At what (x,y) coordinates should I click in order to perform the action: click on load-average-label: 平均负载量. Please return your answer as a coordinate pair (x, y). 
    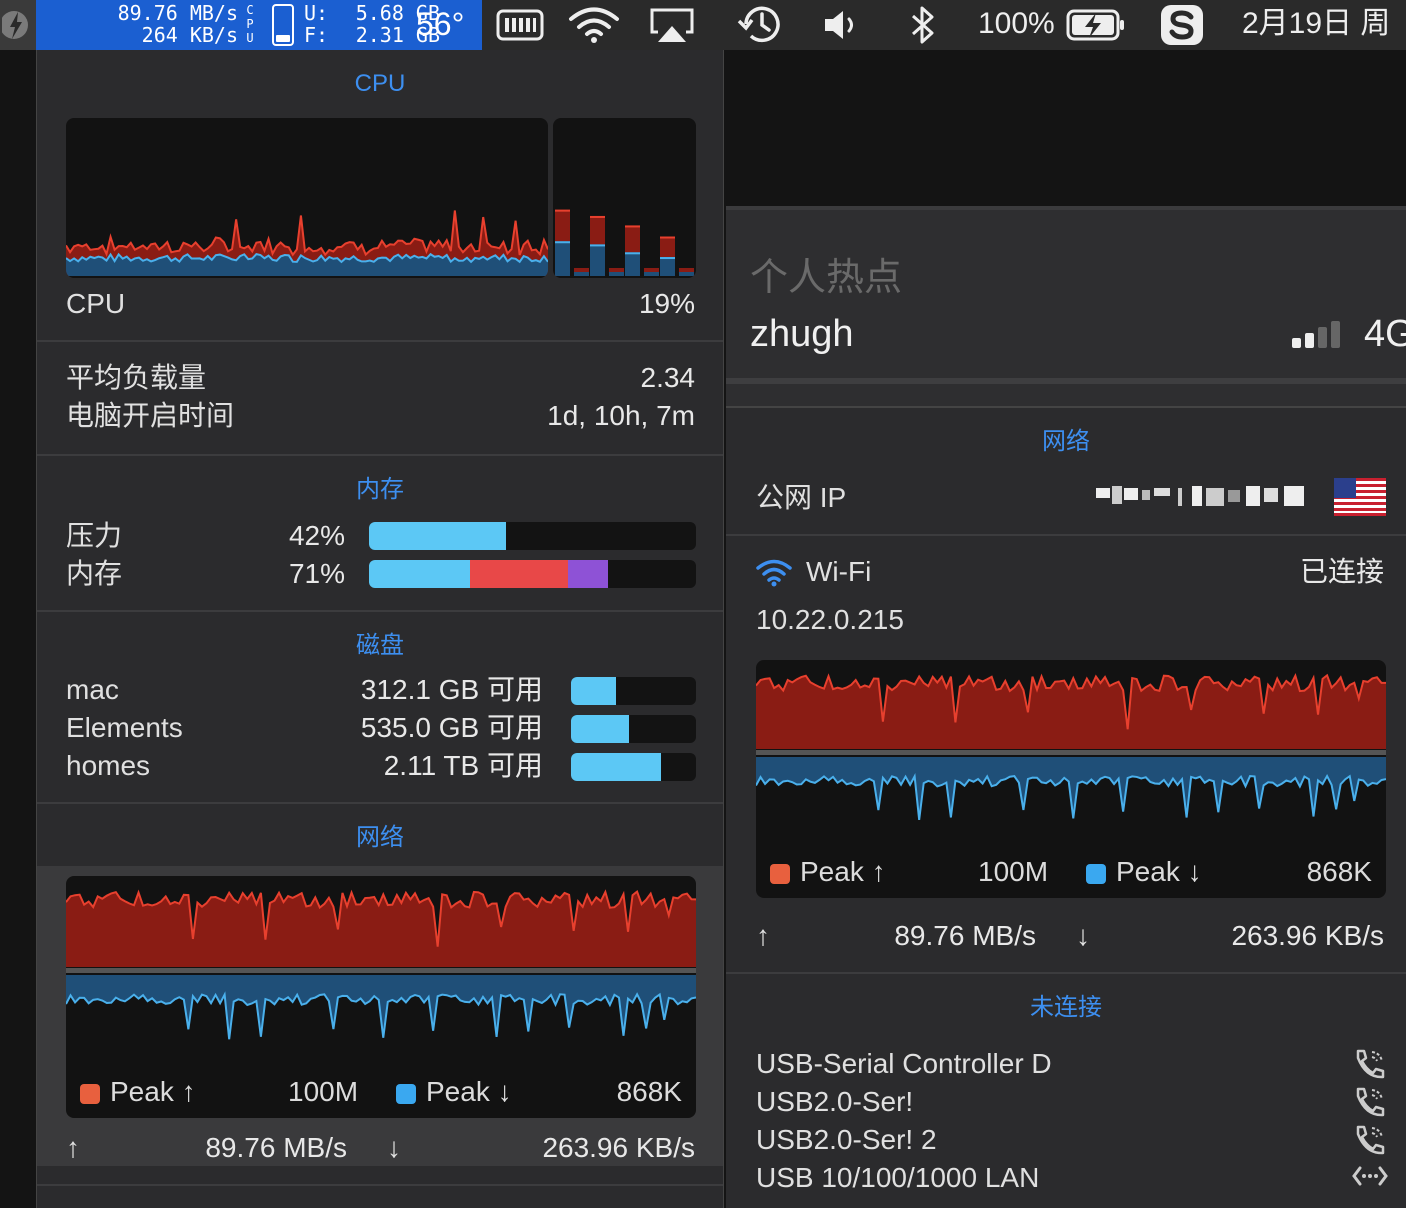
    Looking at the image, I should click on (136, 377).